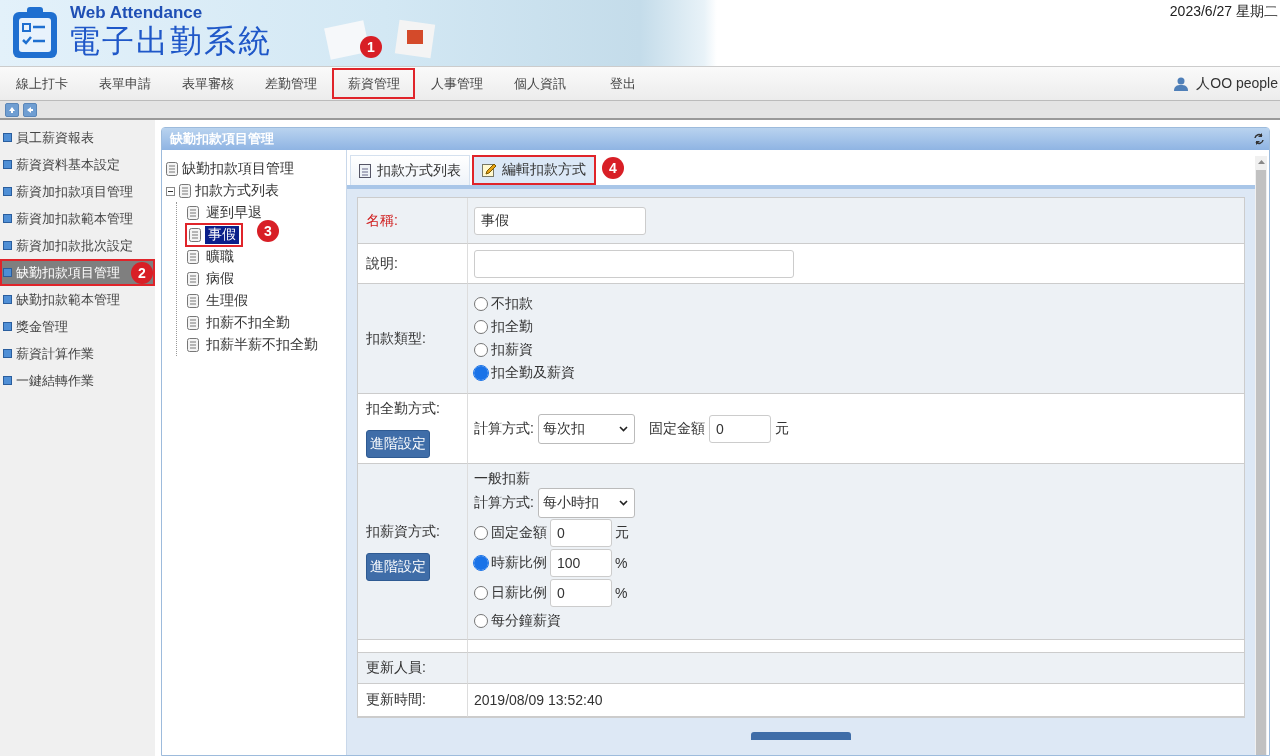  What do you see at coordinates (142, 272) in the screenshot?
I see `callout-badge: 2` at bounding box center [142, 272].